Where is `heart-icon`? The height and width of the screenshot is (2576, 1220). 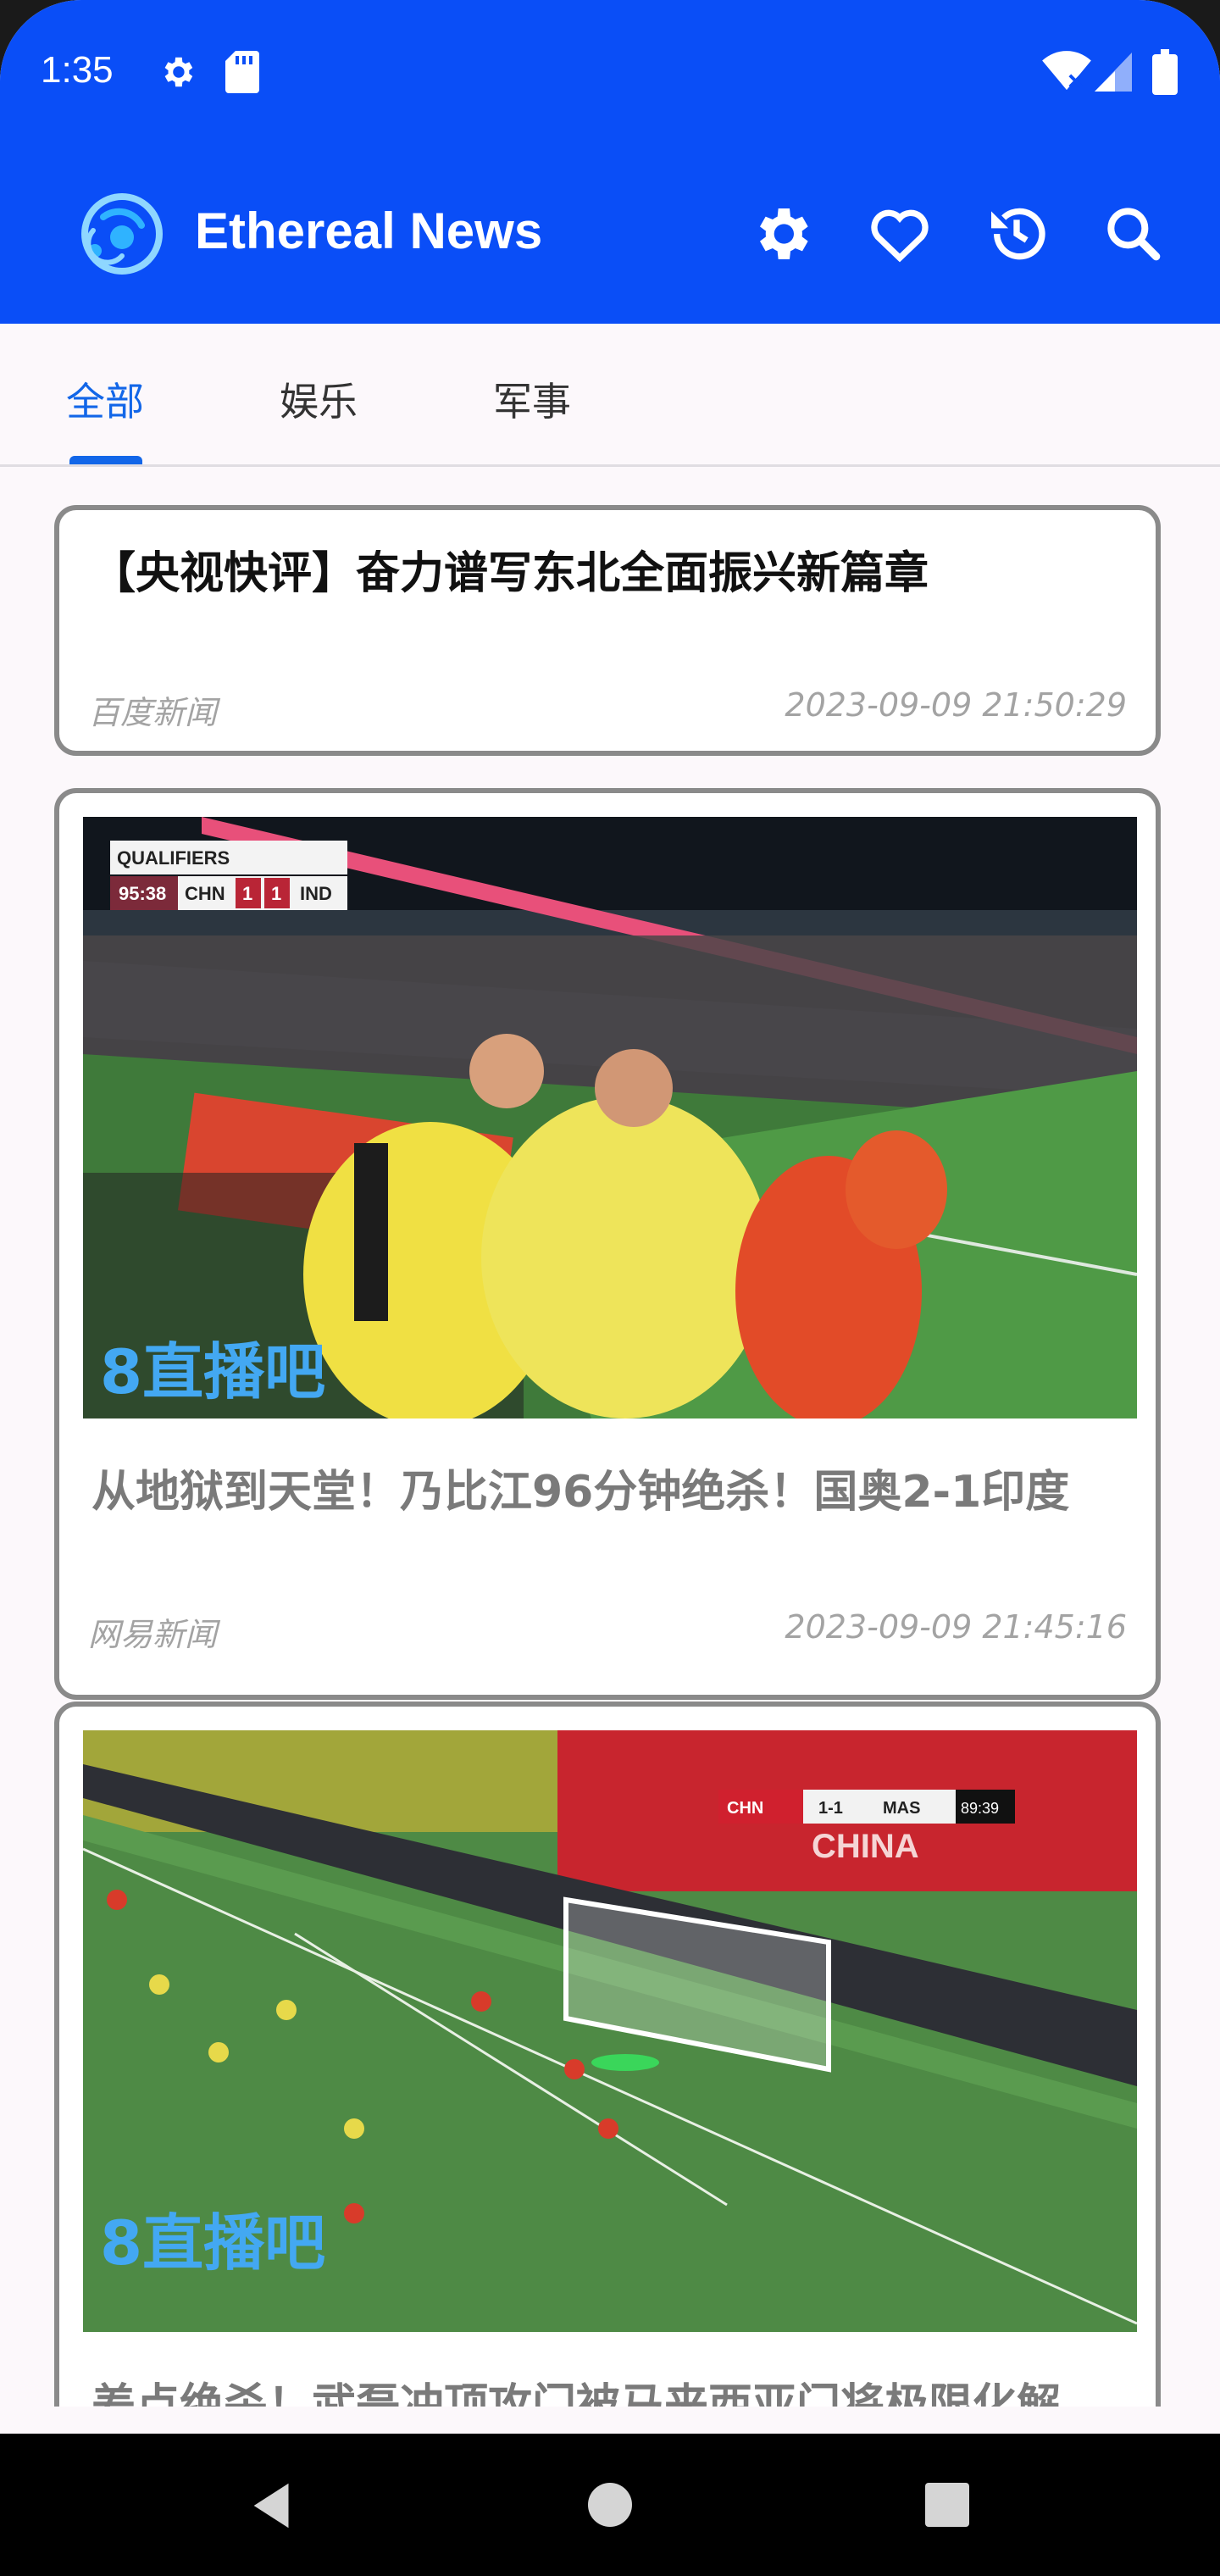
heart-icon is located at coordinates (900, 236).